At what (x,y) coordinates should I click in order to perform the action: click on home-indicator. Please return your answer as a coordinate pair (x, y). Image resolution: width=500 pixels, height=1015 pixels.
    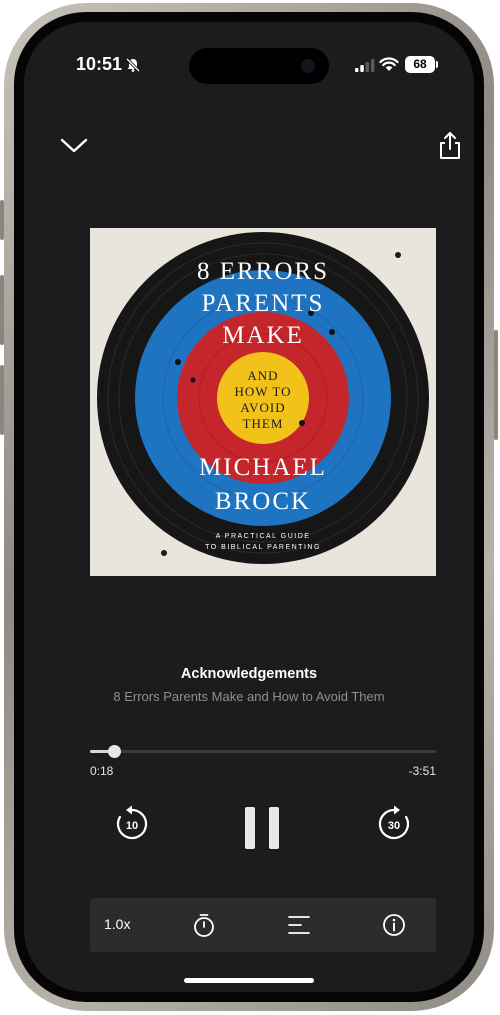
    Looking at the image, I should click on (249, 980).